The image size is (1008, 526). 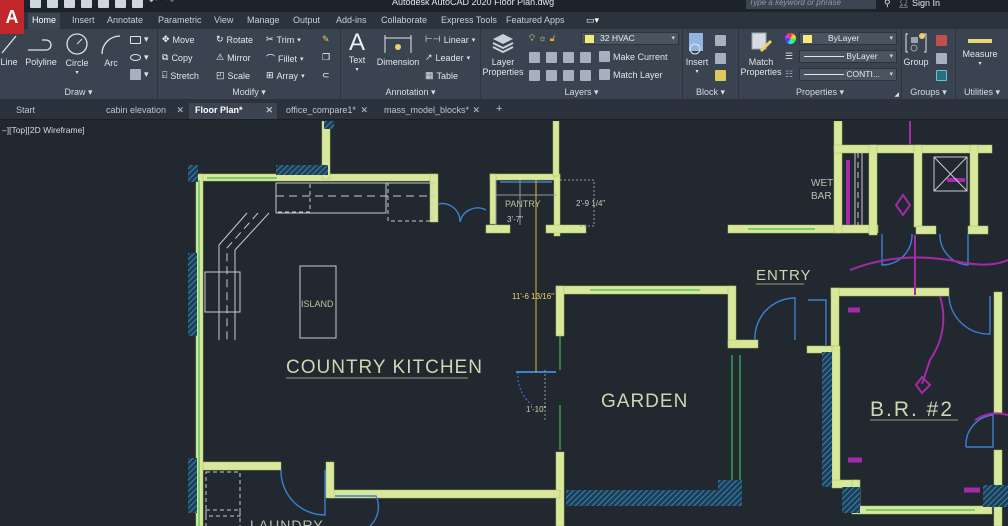 What do you see at coordinates (285, 58) in the screenshot?
I see `fillet-button: ⌒ Fillet ▾` at bounding box center [285, 58].